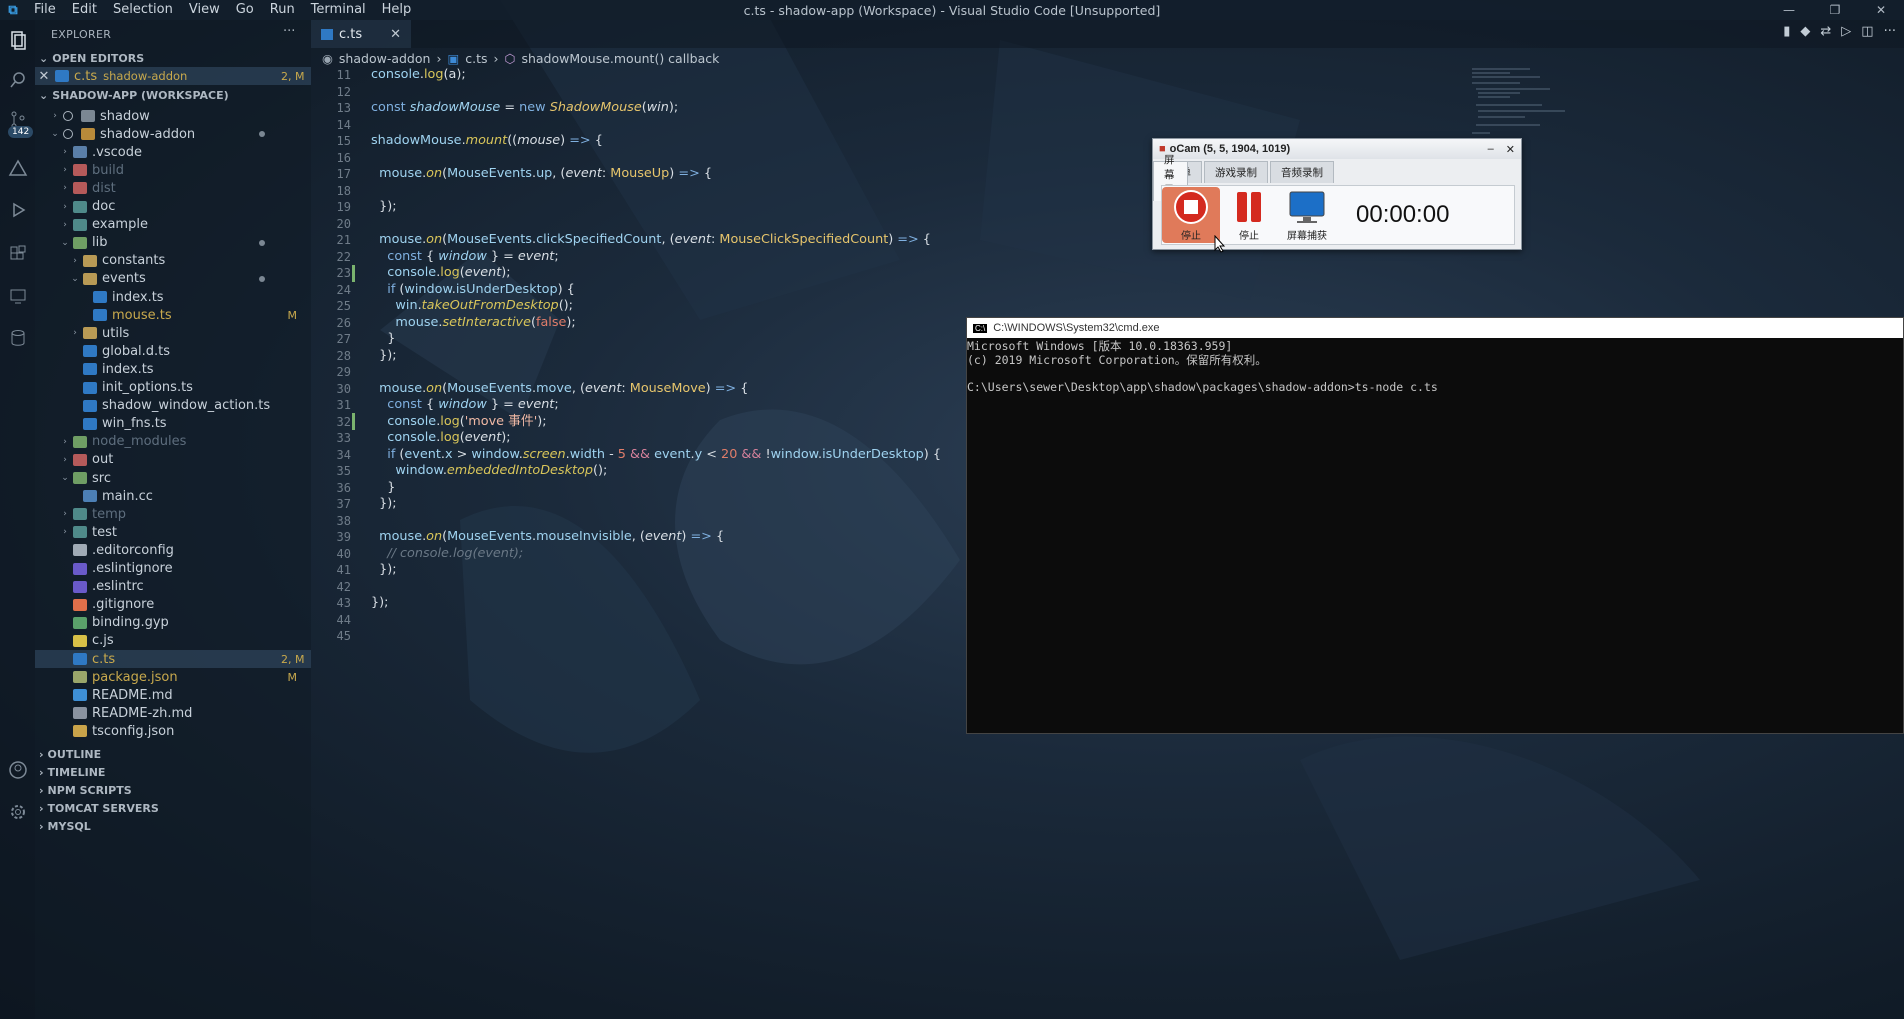  What do you see at coordinates (90, 333) in the screenshot?
I see `folder-icon` at bounding box center [90, 333].